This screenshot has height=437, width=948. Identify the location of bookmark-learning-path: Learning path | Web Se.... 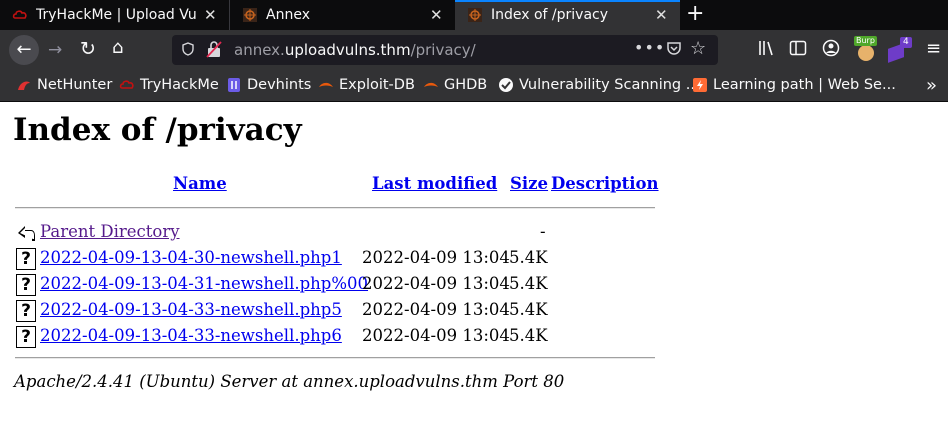
(794, 85).